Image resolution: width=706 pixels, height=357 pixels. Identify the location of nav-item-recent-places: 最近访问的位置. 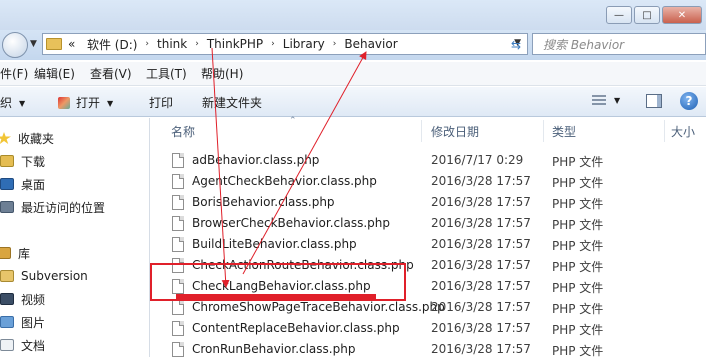
(52, 207).